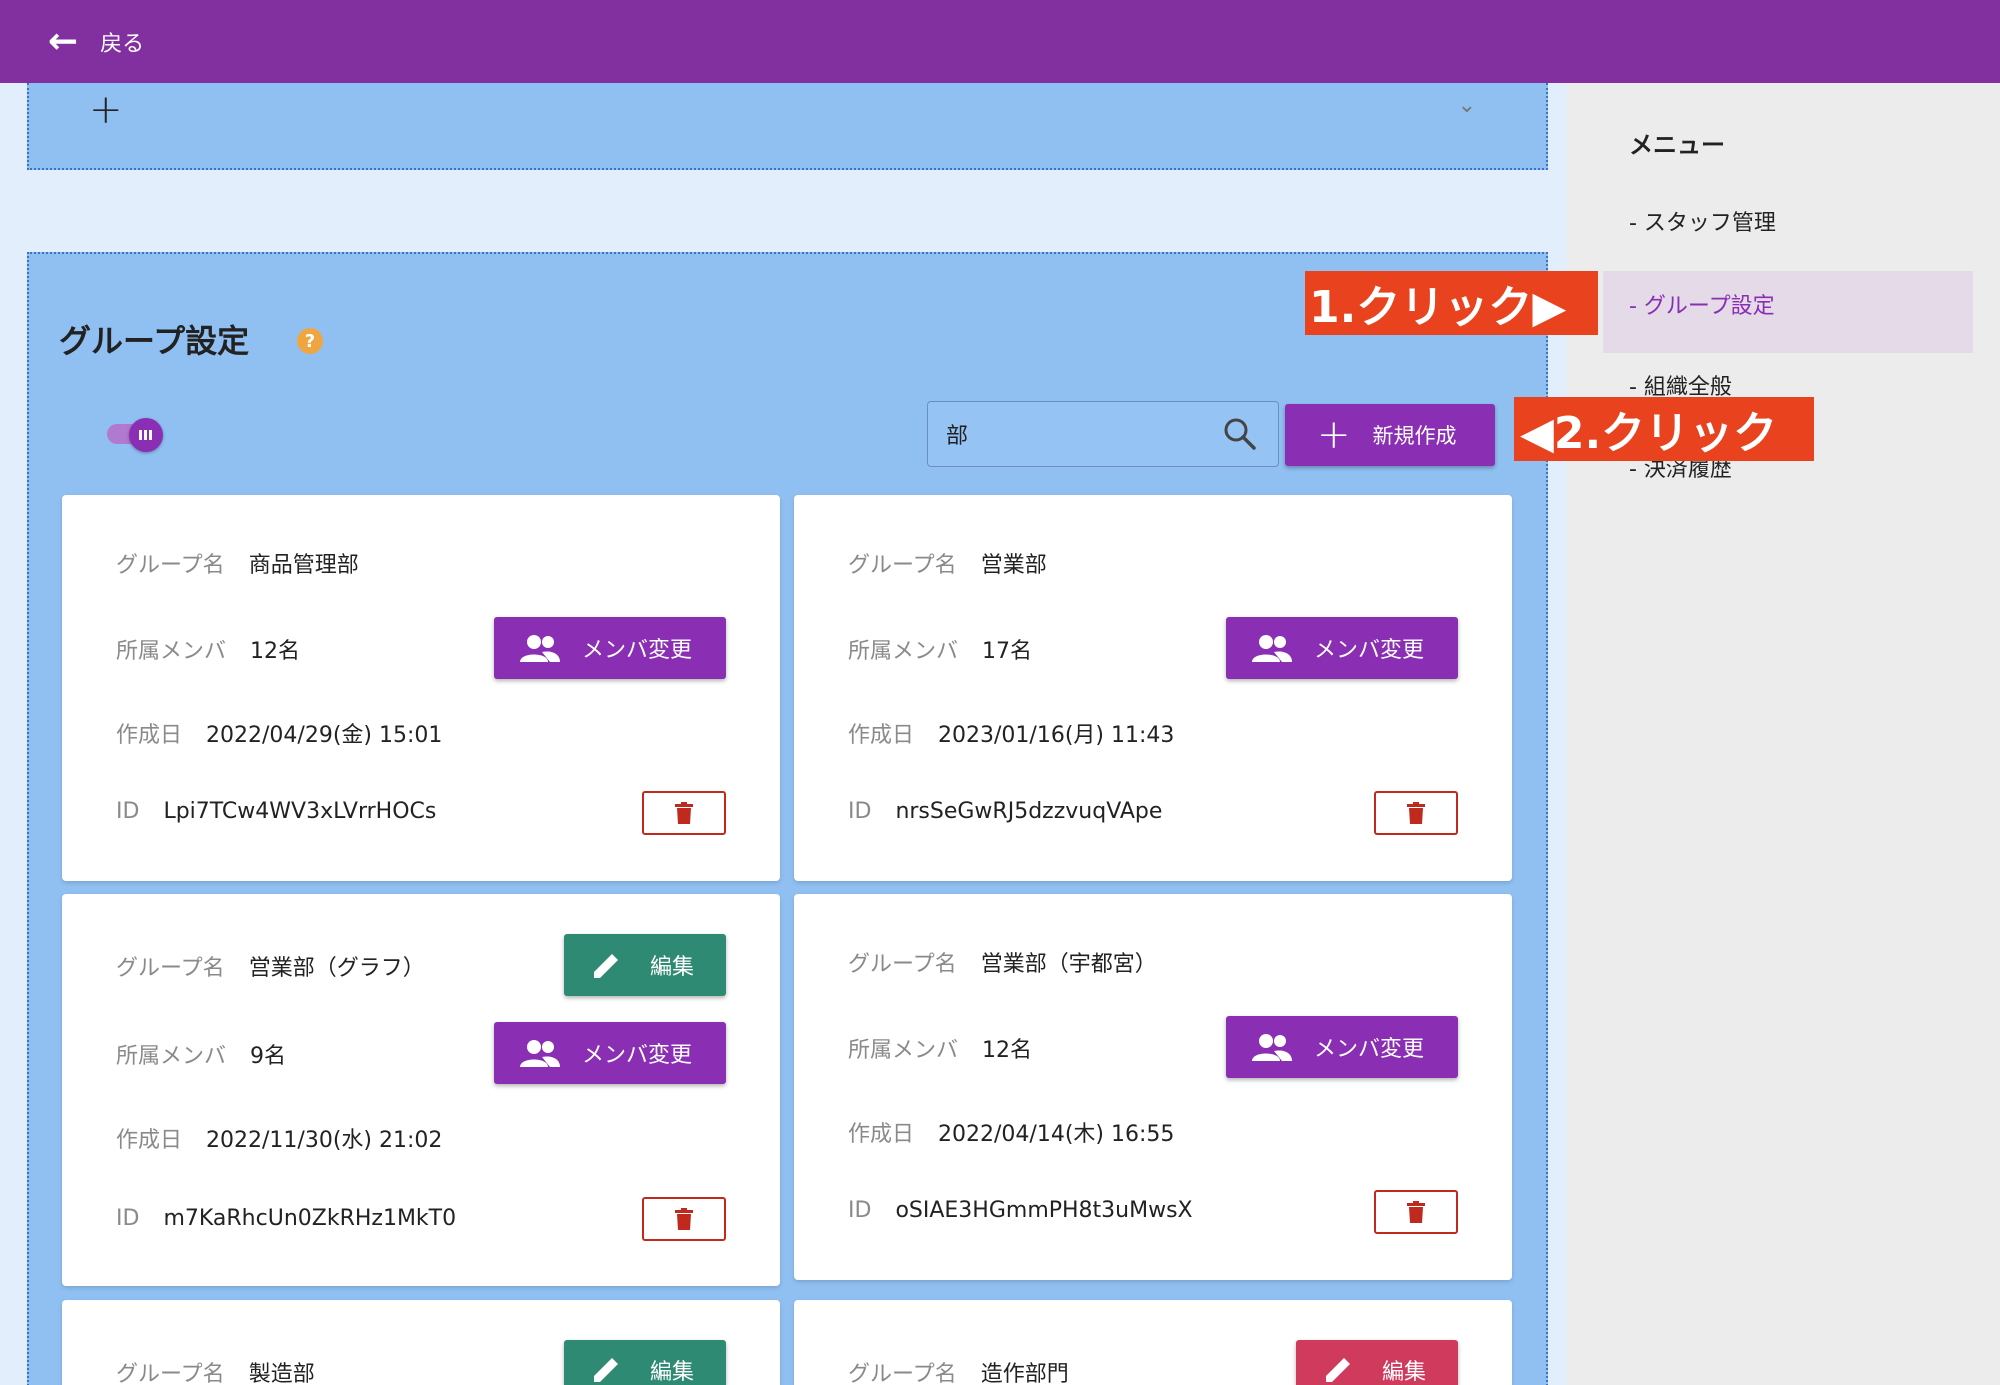 This screenshot has width=2000, height=1385. I want to click on menu-title: メニュー, so click(1677, 145).